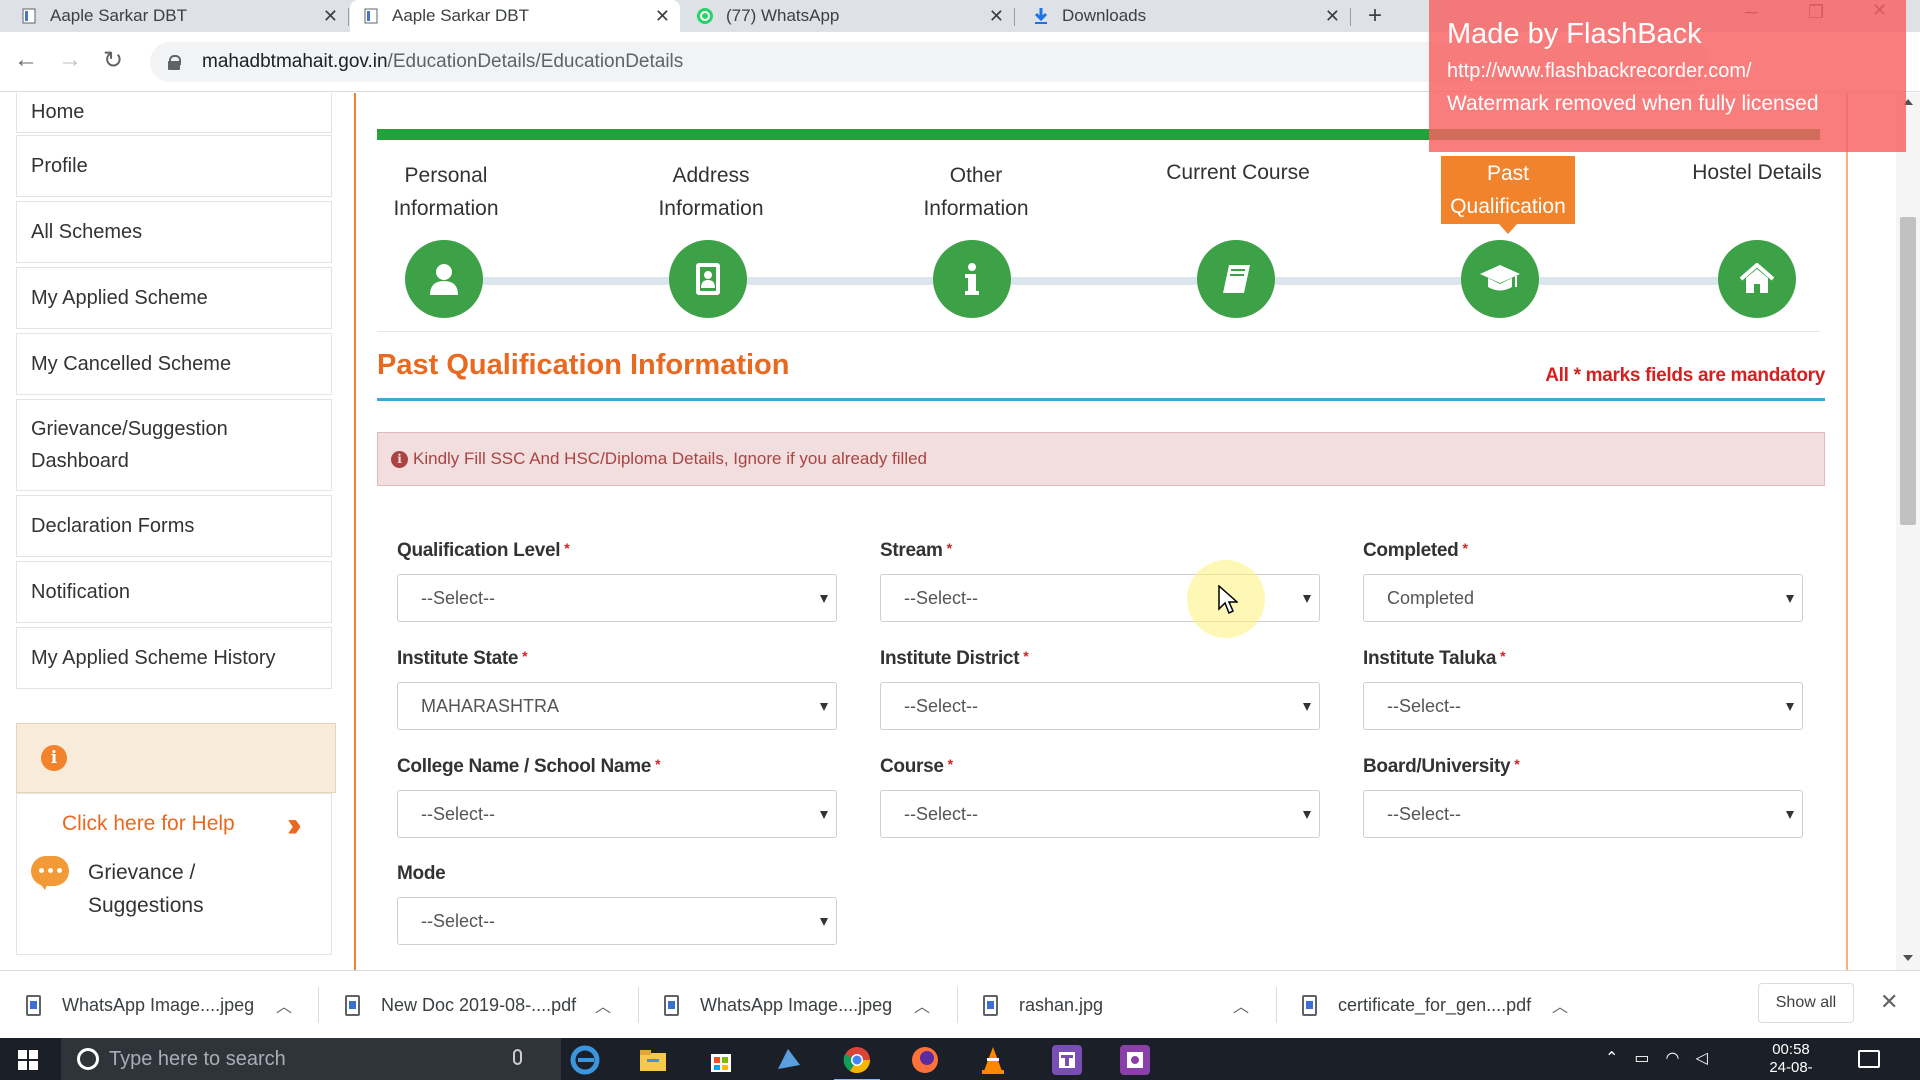  I want to click on tab-separator, so click(1350, 17).